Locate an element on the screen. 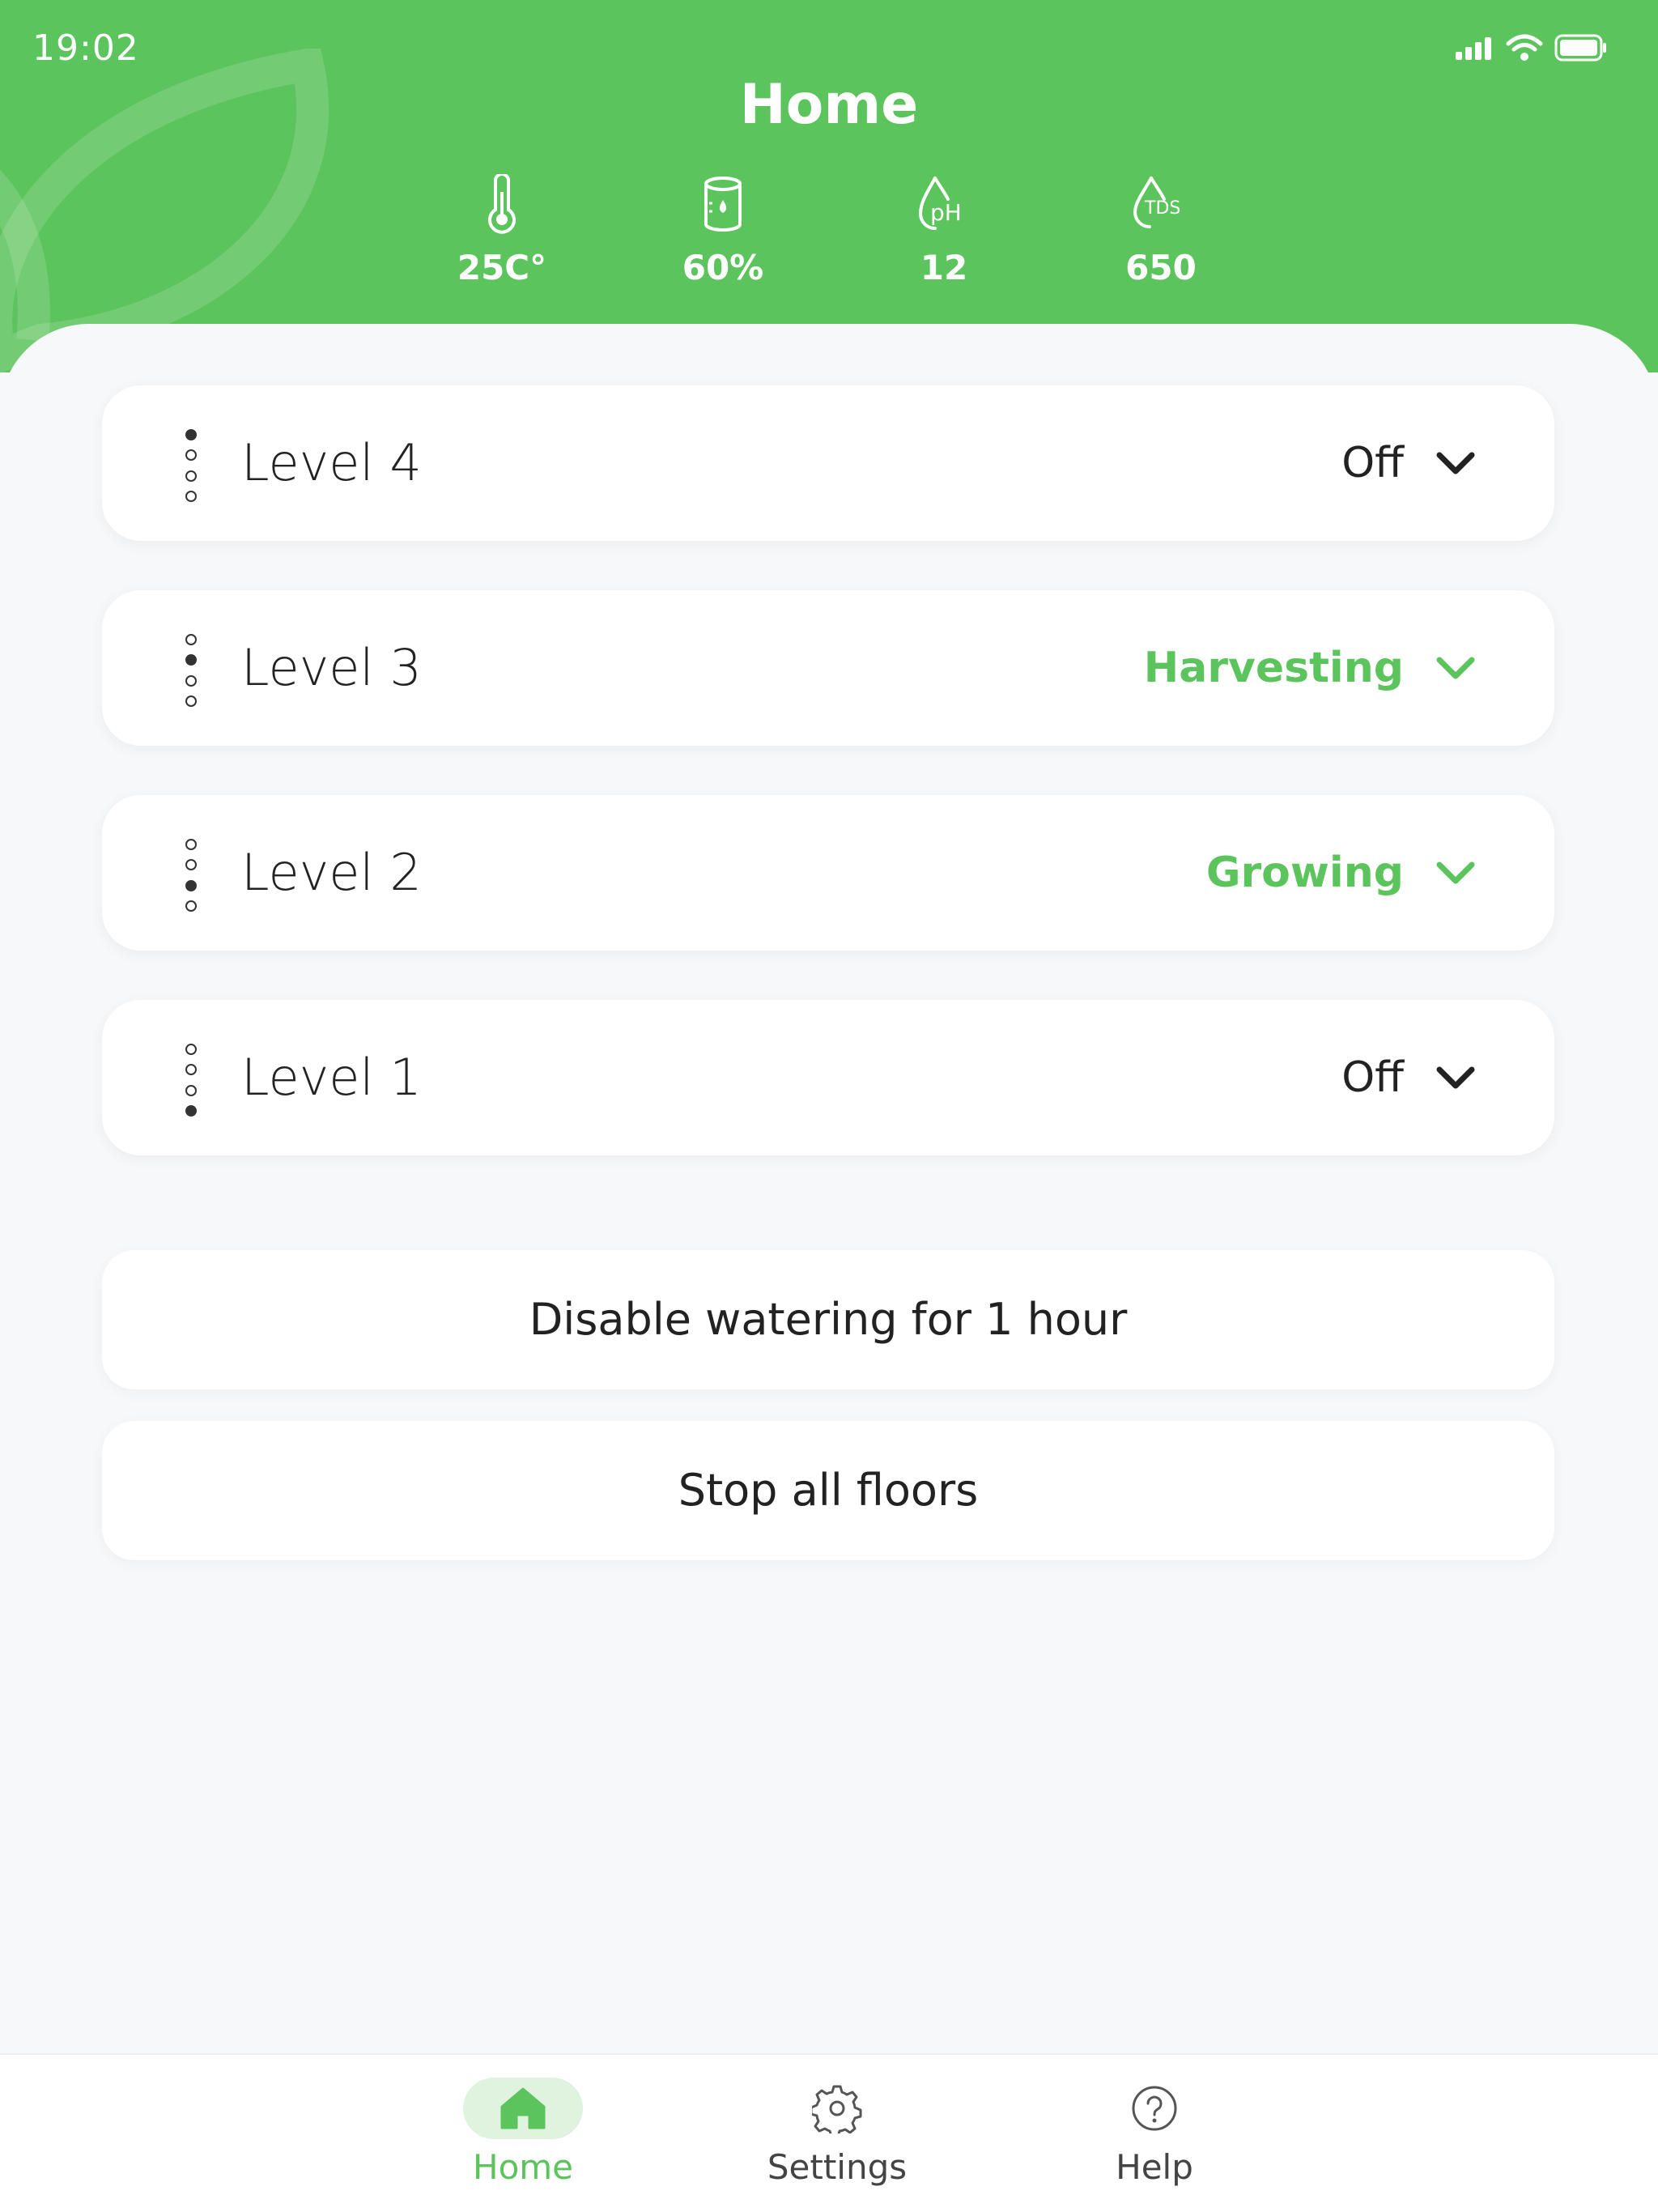 The image size is (1658, 2212). thermometer-icon is located at coordinates (502, 204).